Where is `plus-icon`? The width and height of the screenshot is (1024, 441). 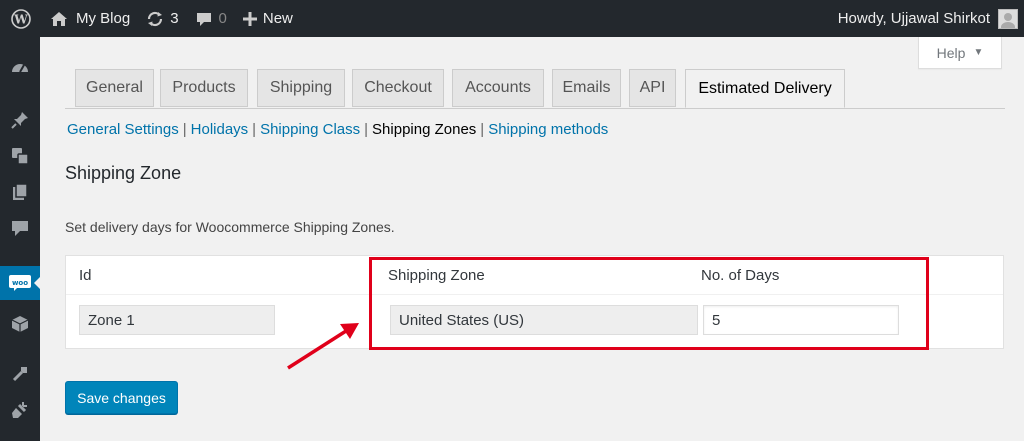
plus-icon is located at coordinates (249, 18).